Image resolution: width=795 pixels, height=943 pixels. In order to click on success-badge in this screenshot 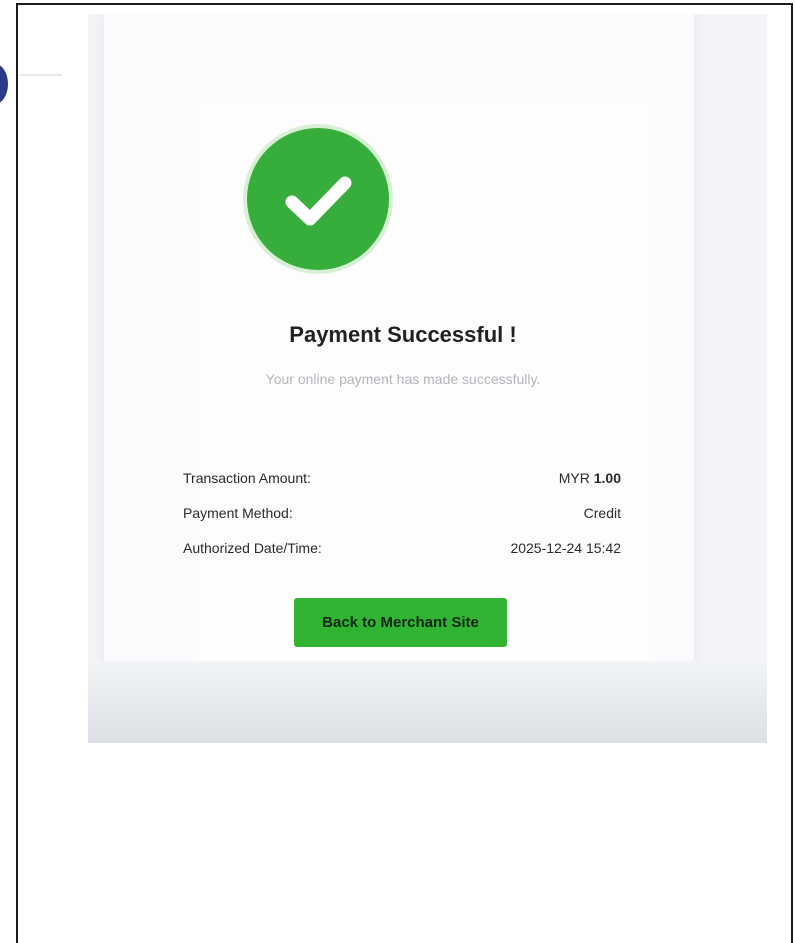, I will do `click(318, 199)`.